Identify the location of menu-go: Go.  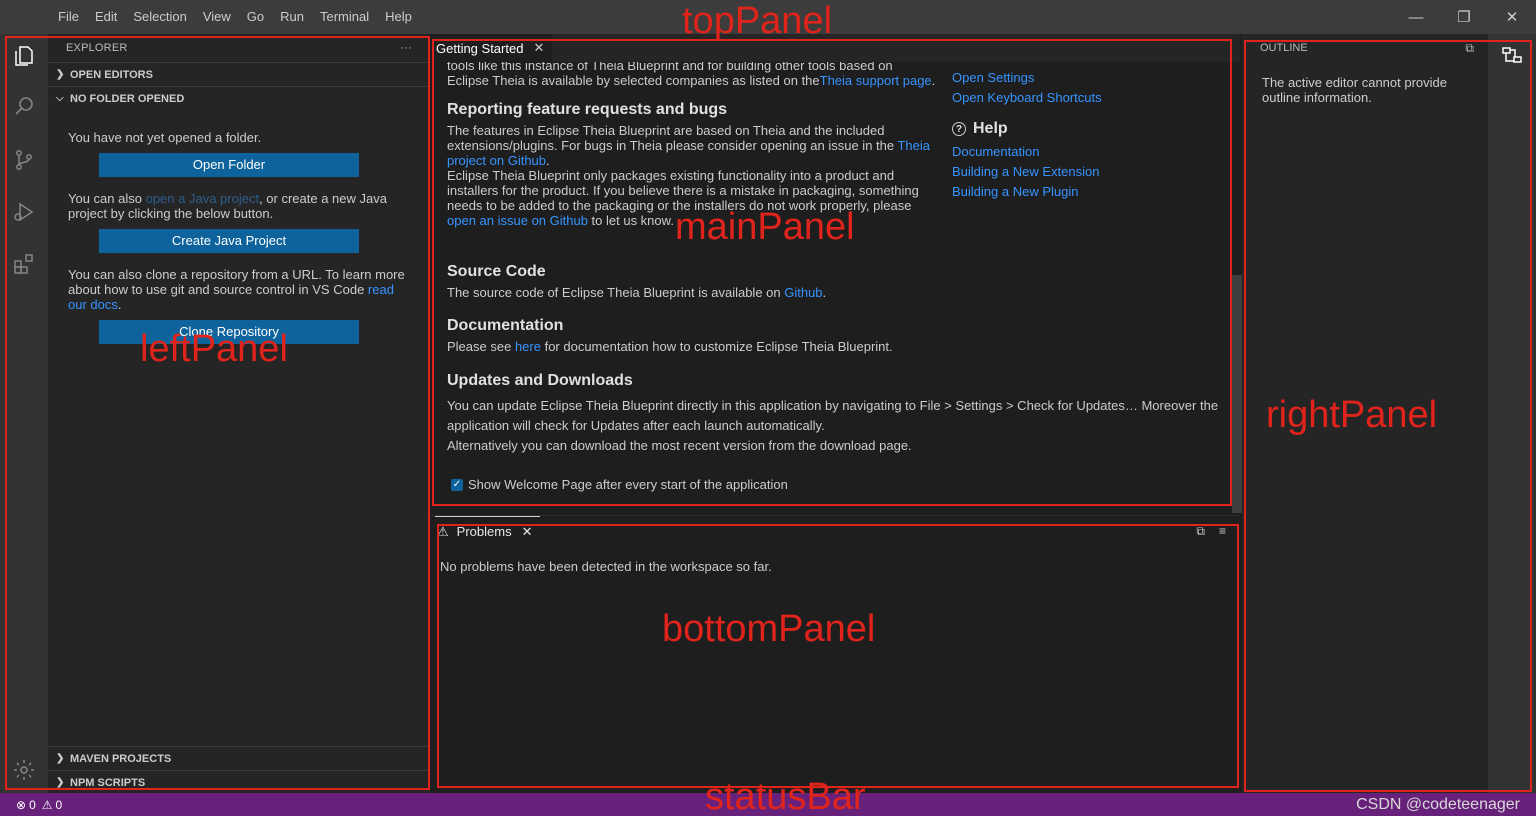
(255, 17).